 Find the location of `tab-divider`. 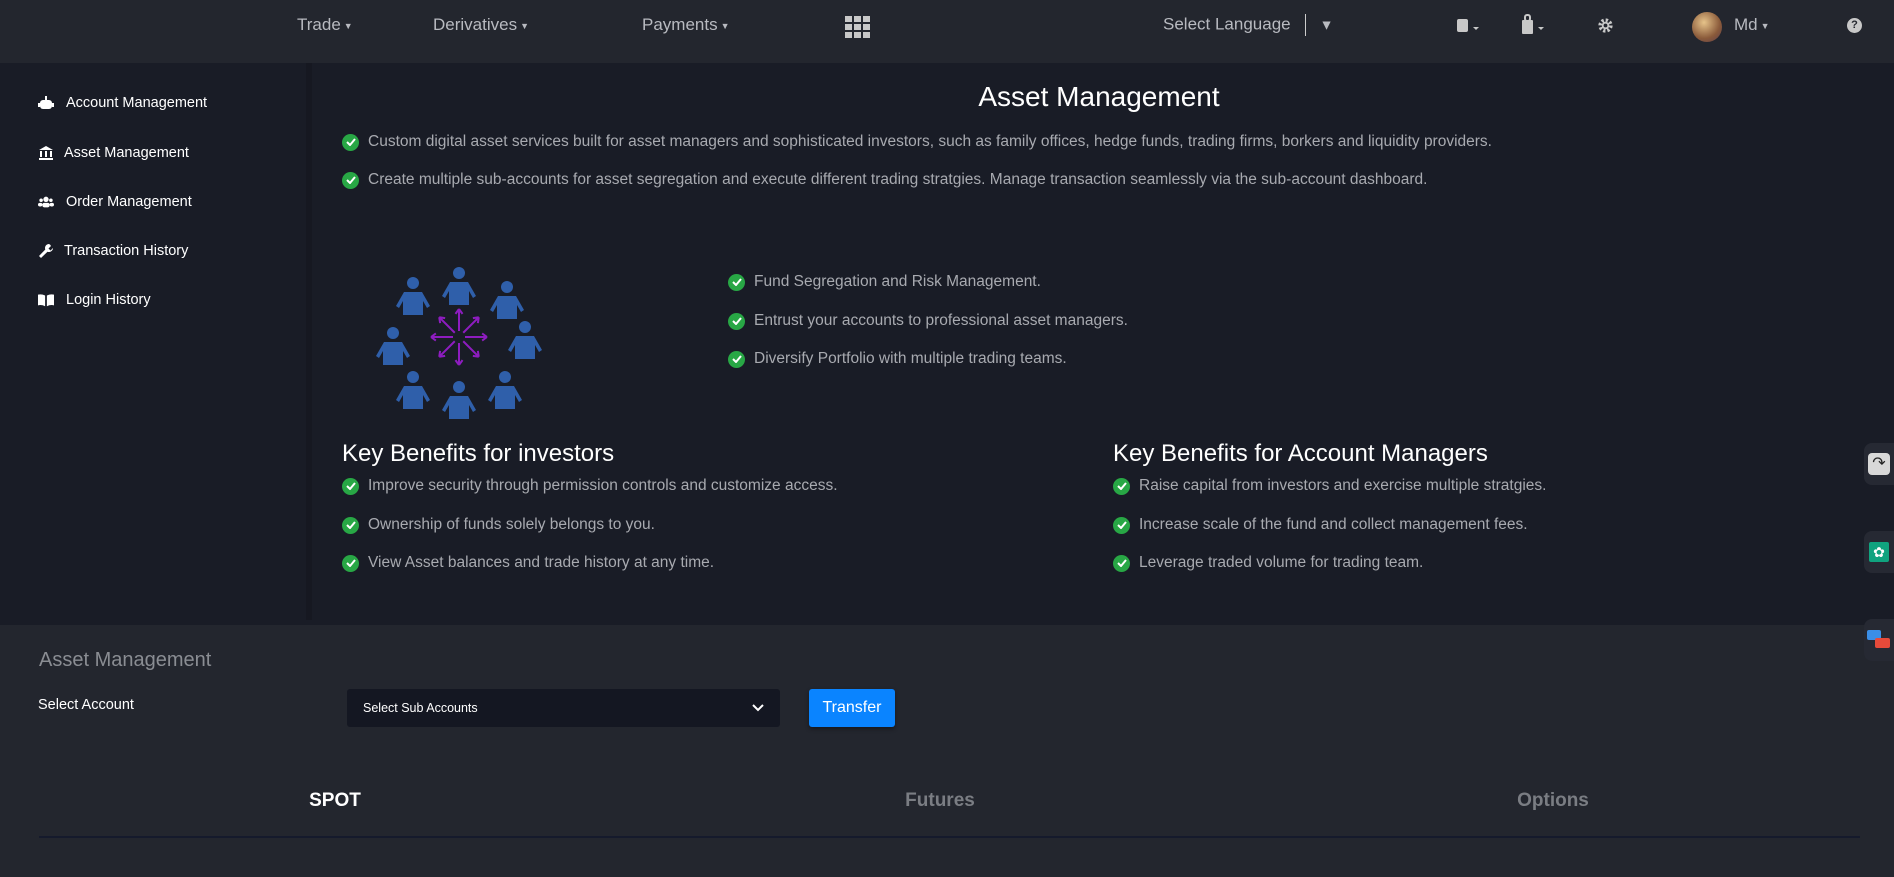

tab-divider is located at coordinates (949, 837).